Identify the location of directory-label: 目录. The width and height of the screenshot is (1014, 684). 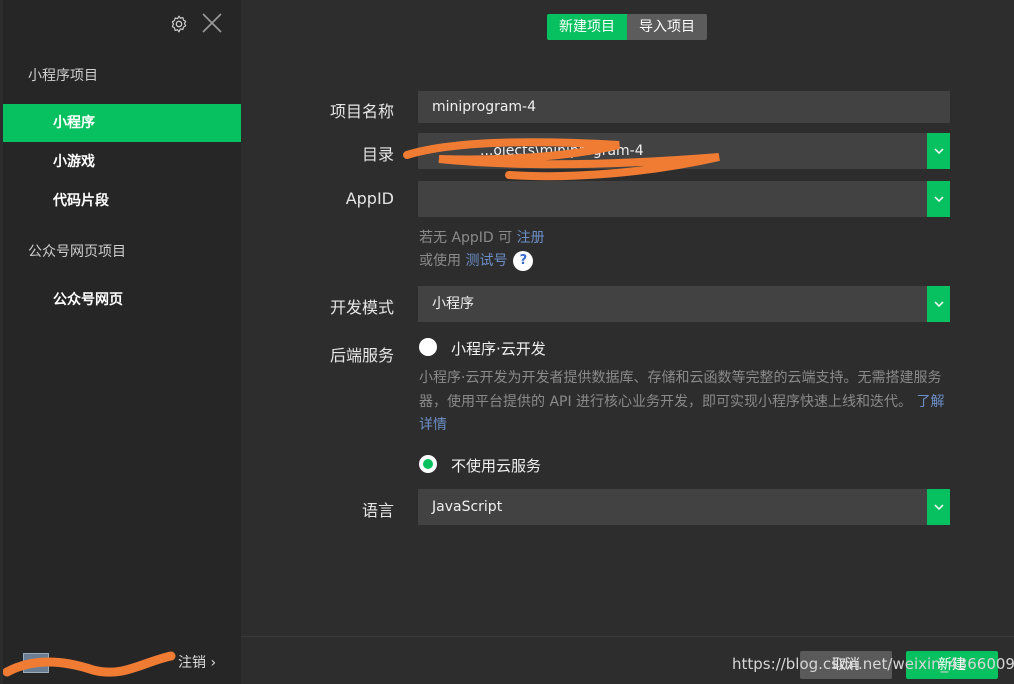
(377, 154).